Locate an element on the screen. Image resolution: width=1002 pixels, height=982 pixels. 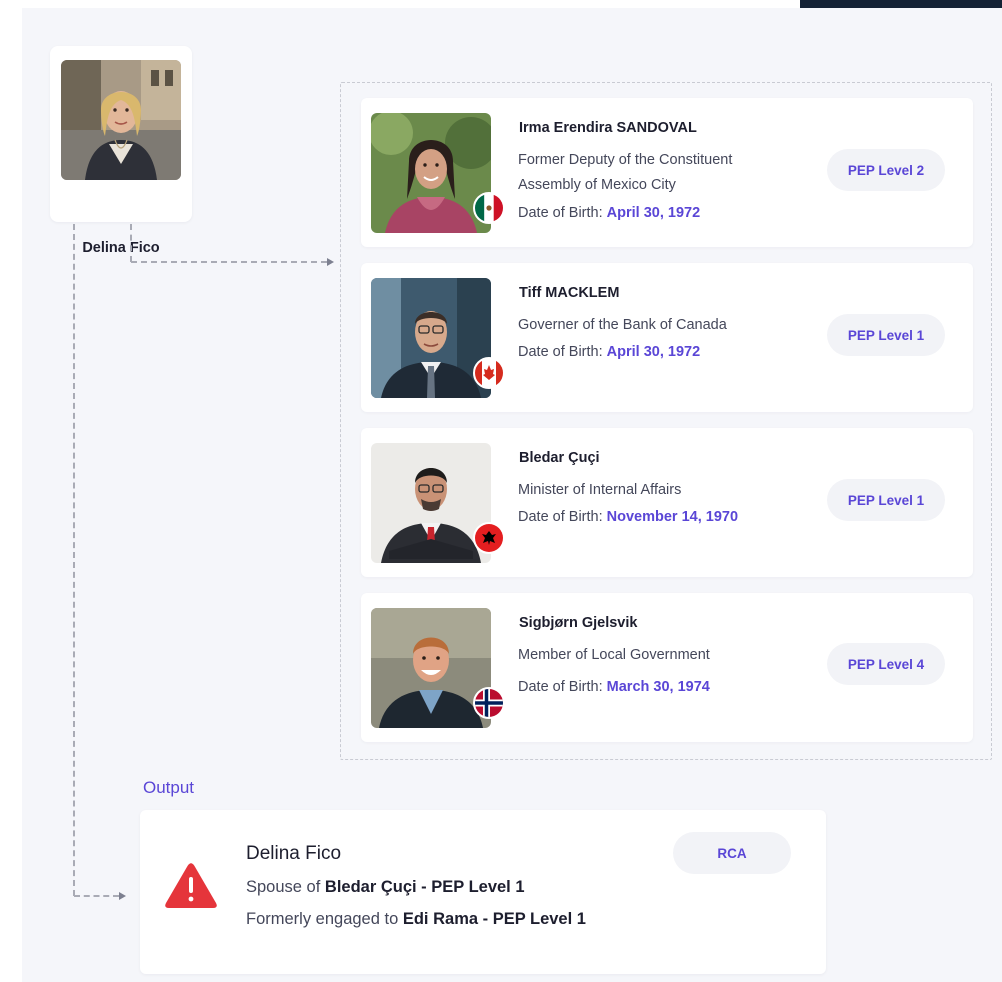
dob-value: November 14, 1970 is located at coordinates (672, 517).